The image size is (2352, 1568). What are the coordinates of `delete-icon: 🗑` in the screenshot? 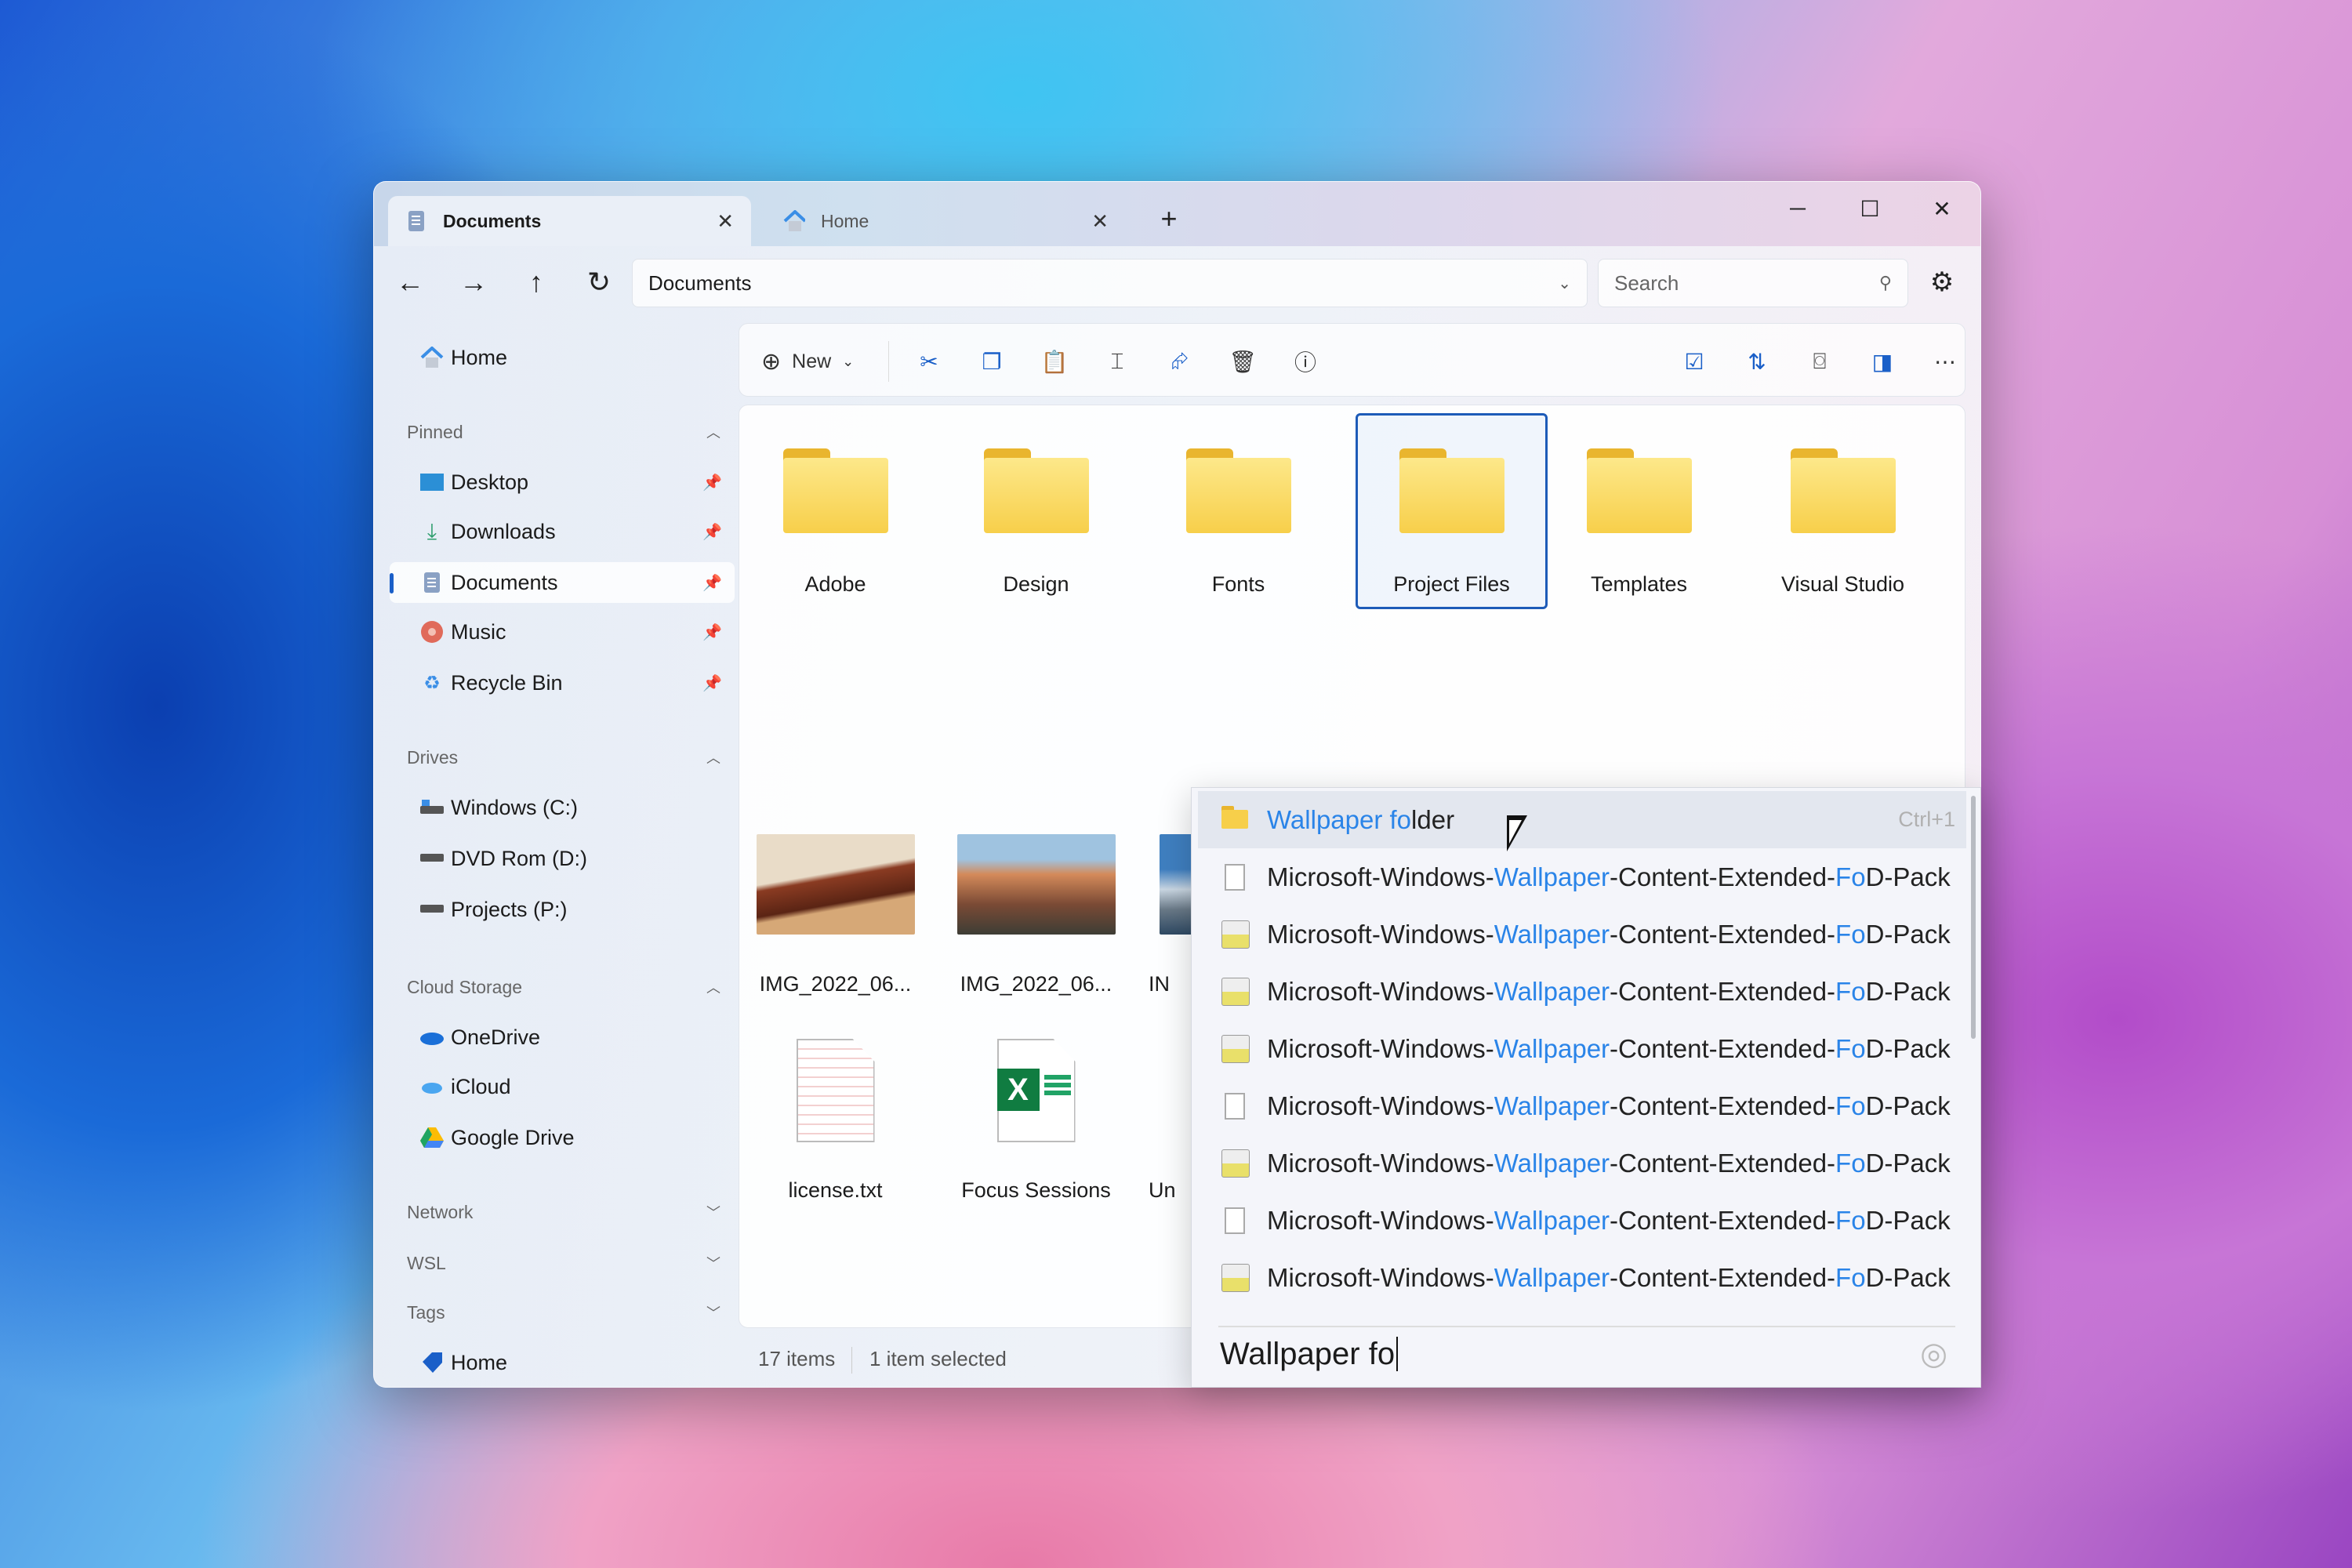 It's located at (1242, 361).